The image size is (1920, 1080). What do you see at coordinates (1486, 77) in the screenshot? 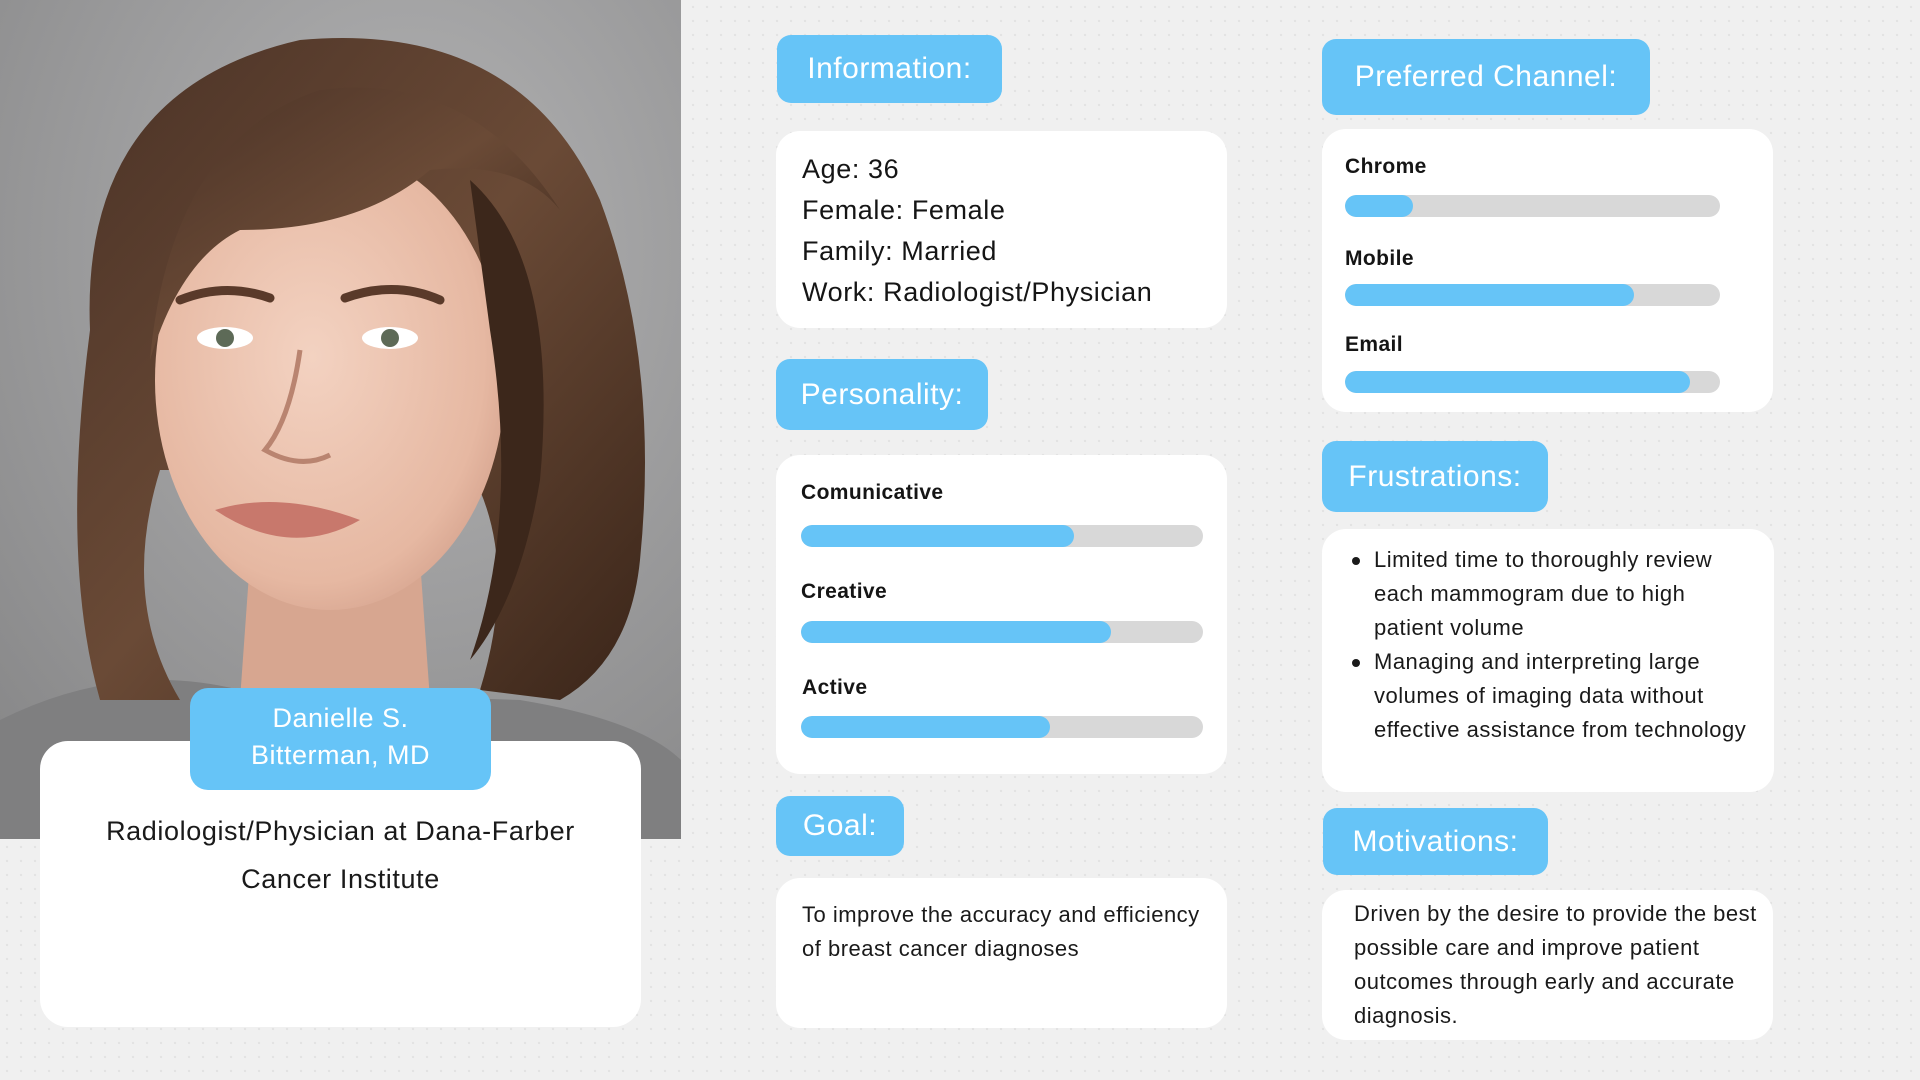
I see `preferred-channel-header: Preferred Channel:` at bounding box center [1486, 77].